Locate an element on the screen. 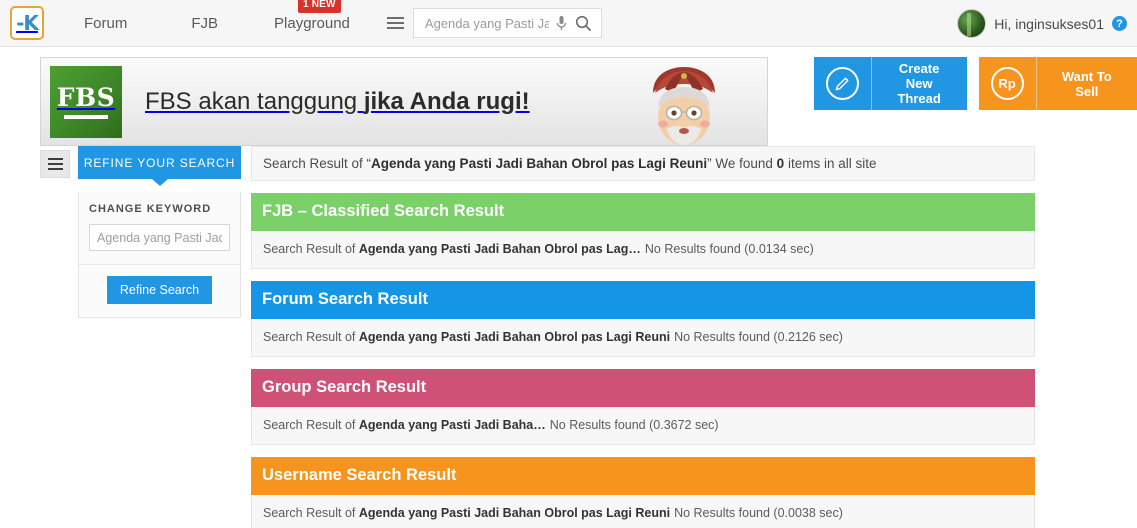 This screenshot has width=1137, height=528. change-keyword-section: CHANGE KEYWORD is located at coordinates (159, 228).